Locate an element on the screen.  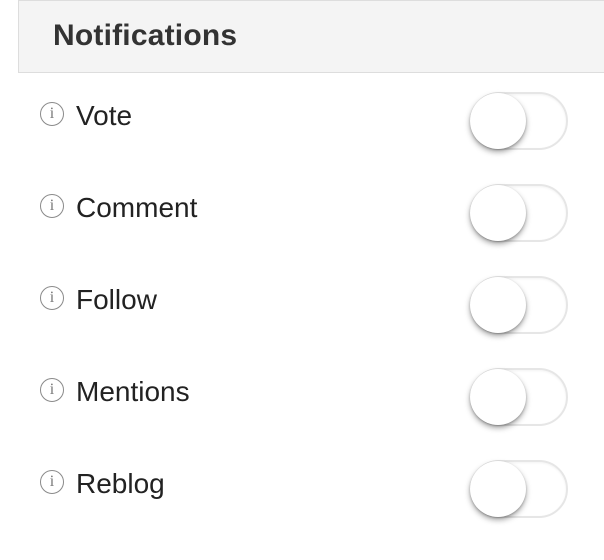
vote-toggle is located at coordinates (519, 121).